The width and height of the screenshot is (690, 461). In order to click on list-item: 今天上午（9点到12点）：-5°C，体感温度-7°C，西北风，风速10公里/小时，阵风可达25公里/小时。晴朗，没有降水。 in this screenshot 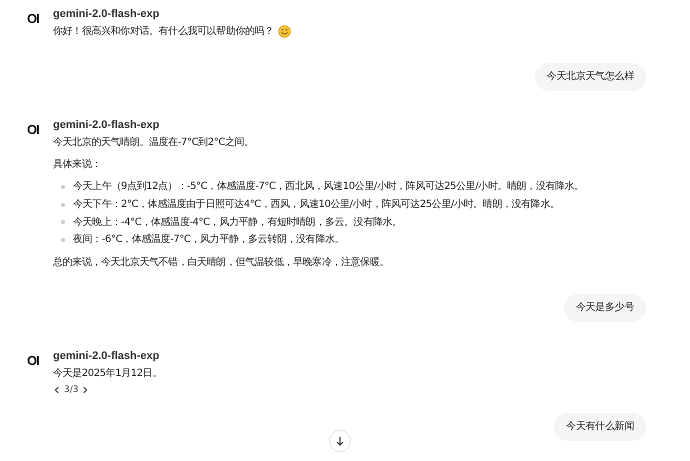, I will do `click(328, 187)`.